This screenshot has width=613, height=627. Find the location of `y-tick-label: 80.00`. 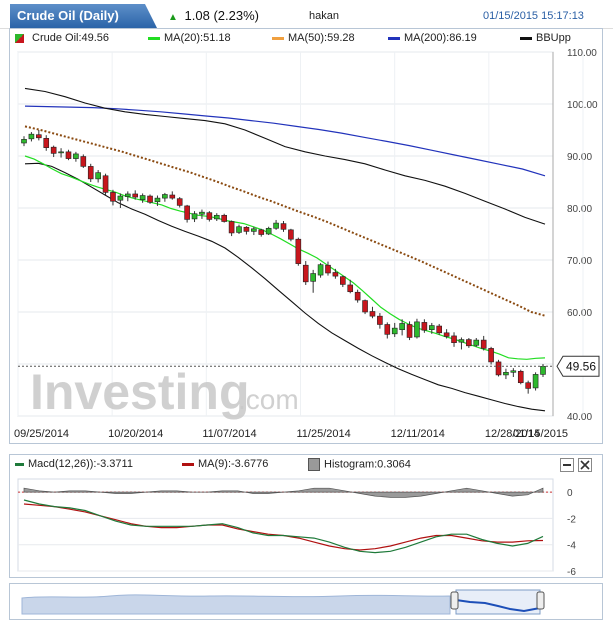

y-tick-label: 80.00 is located at coordinates (579, 209).